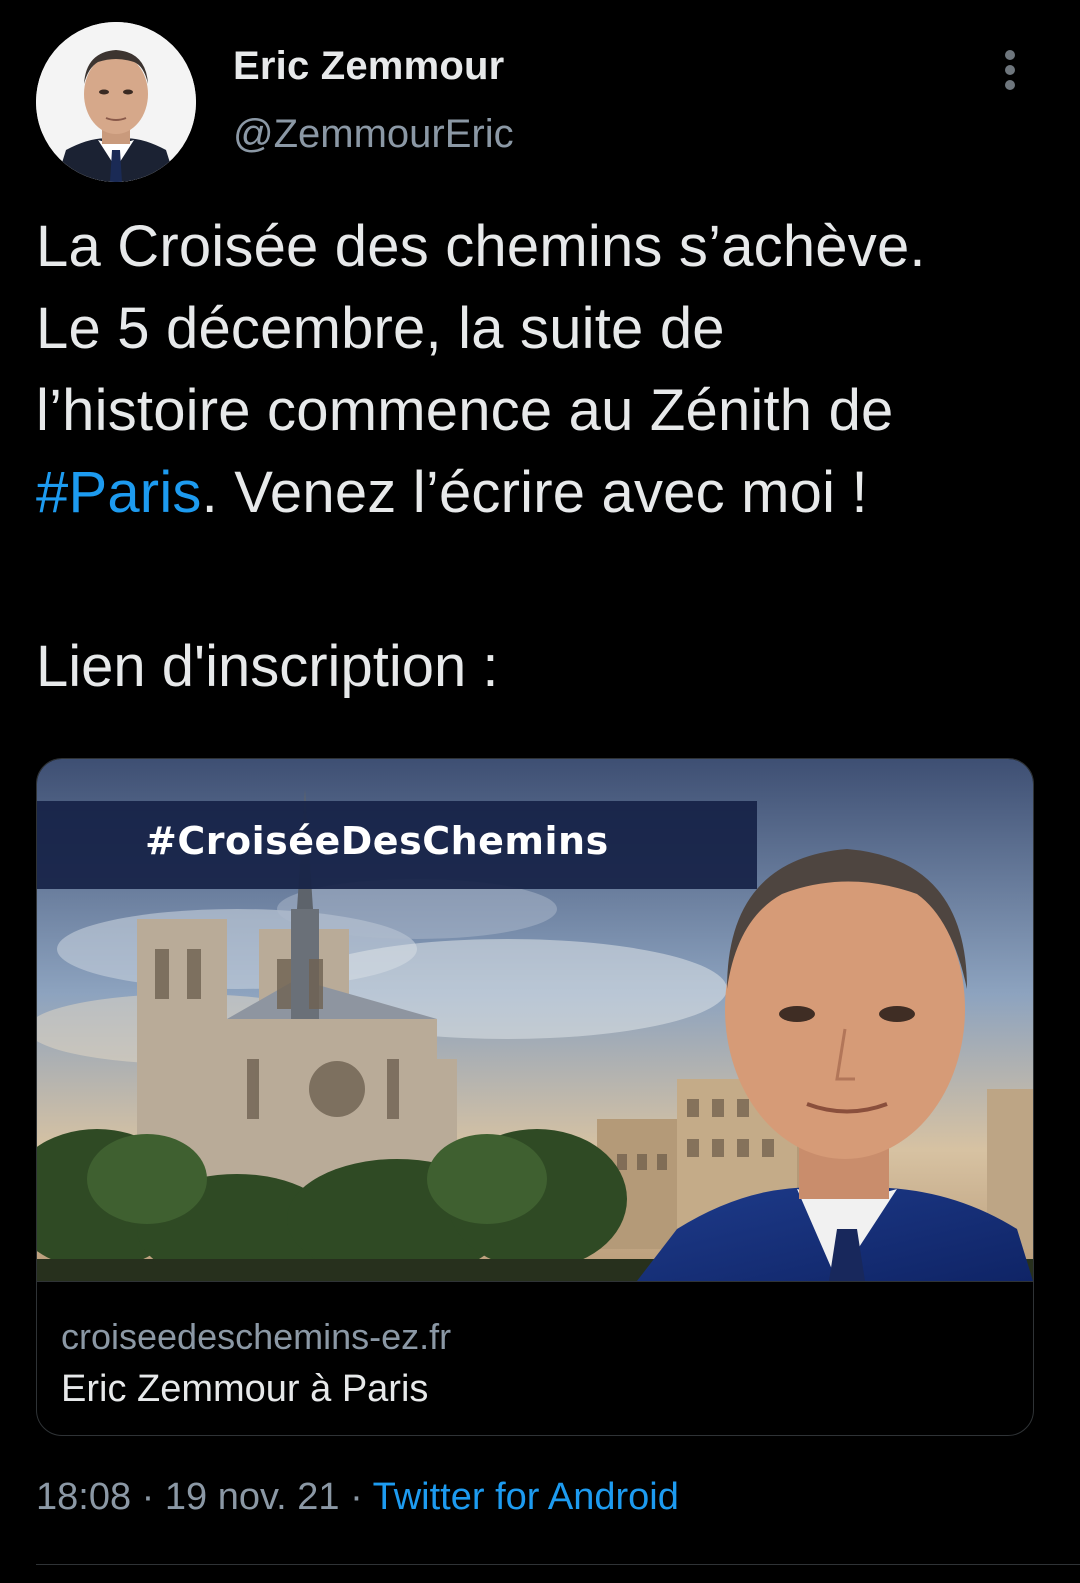 The height and width of the screenshot is (1583, 1080). What do you see at coordinates (534, 492) in the screenshot?
I see `tweet-line-rest: . Venez l’écrire avec moi !` at bounding box center [534, 492].